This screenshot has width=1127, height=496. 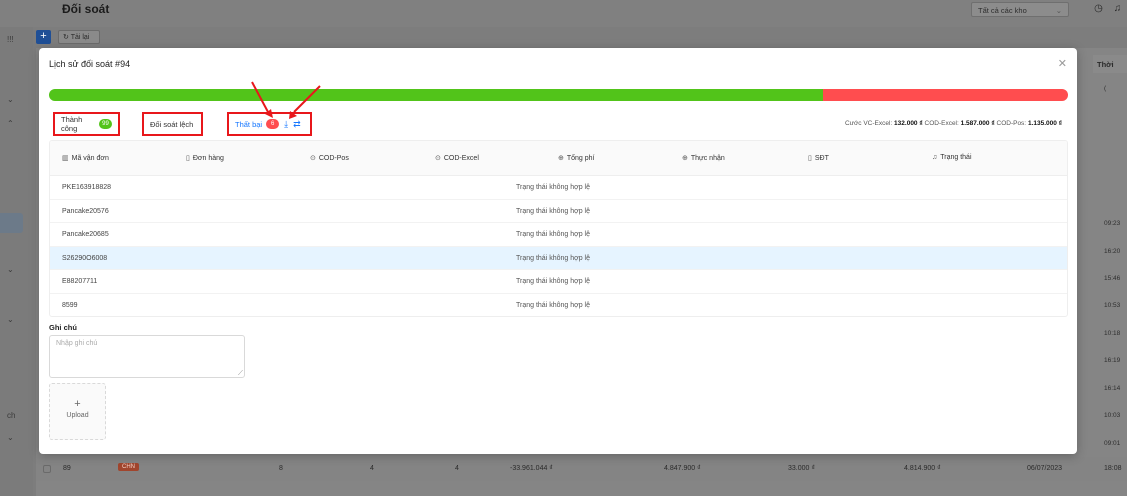 What do you see at coordinates (1112, 223) in the screenshot?
I see `time-cell: 09:23` at bounding box center [1112, 223].